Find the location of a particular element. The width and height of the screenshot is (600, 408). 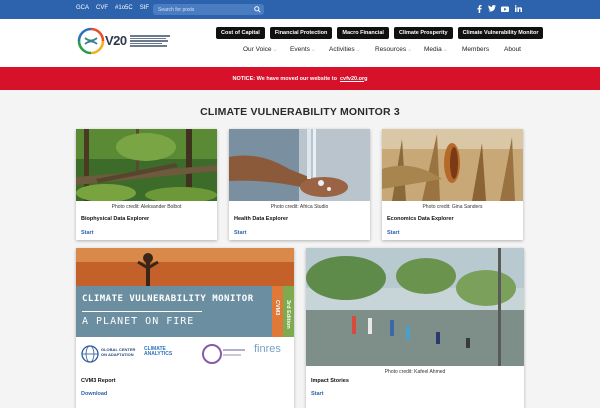

edition-tabs: CVM3 3rd Edition is located at coordinates (283, 311).